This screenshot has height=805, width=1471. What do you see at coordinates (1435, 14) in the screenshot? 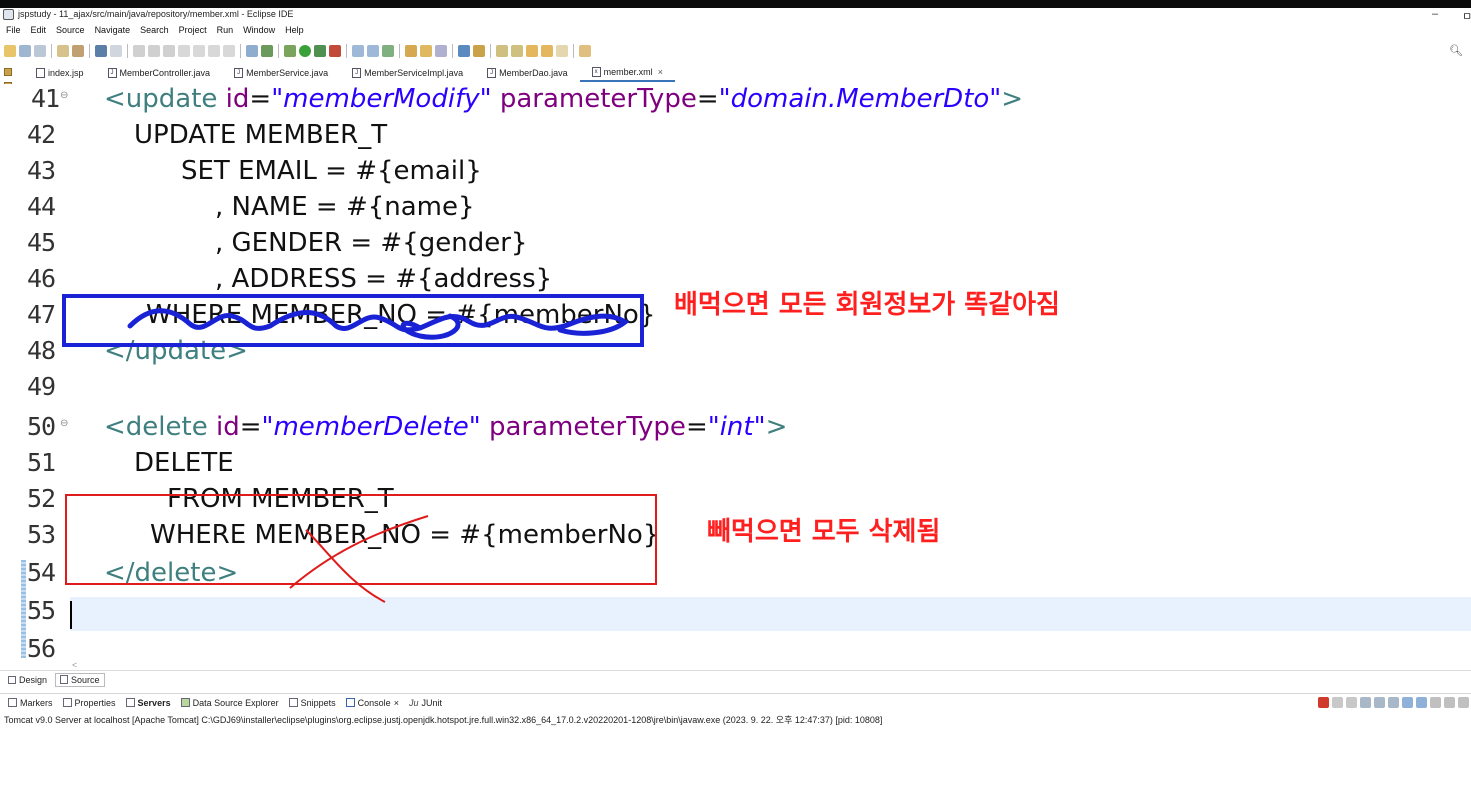
I see `minimize-button: –` at bounding box center [1435, 14].